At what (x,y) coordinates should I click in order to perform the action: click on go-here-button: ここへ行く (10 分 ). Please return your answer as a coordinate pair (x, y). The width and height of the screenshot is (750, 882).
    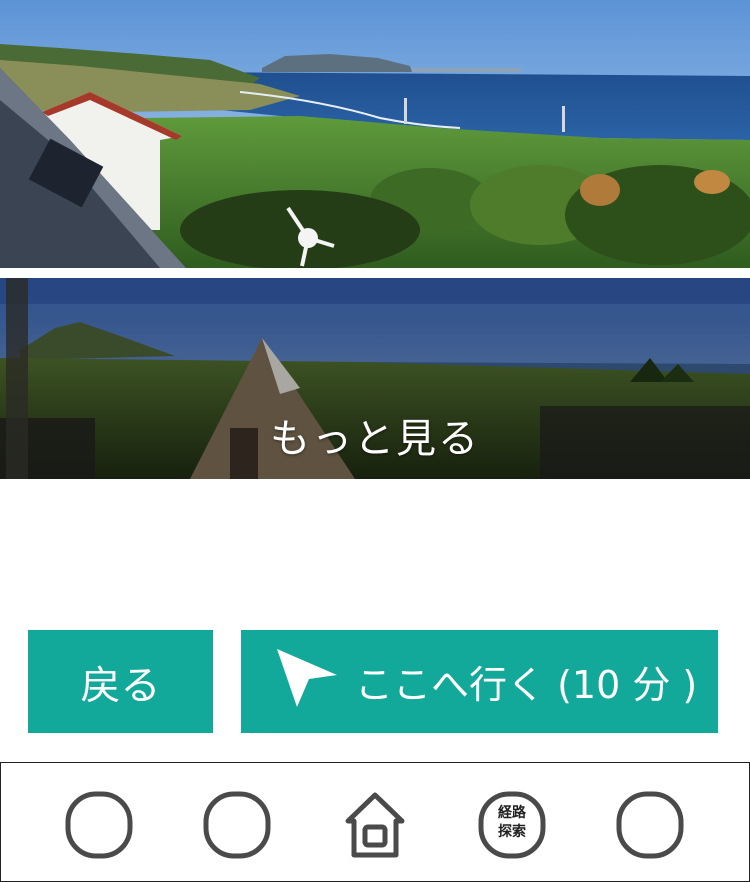
    Looking at the image, I should click on (479, 681).